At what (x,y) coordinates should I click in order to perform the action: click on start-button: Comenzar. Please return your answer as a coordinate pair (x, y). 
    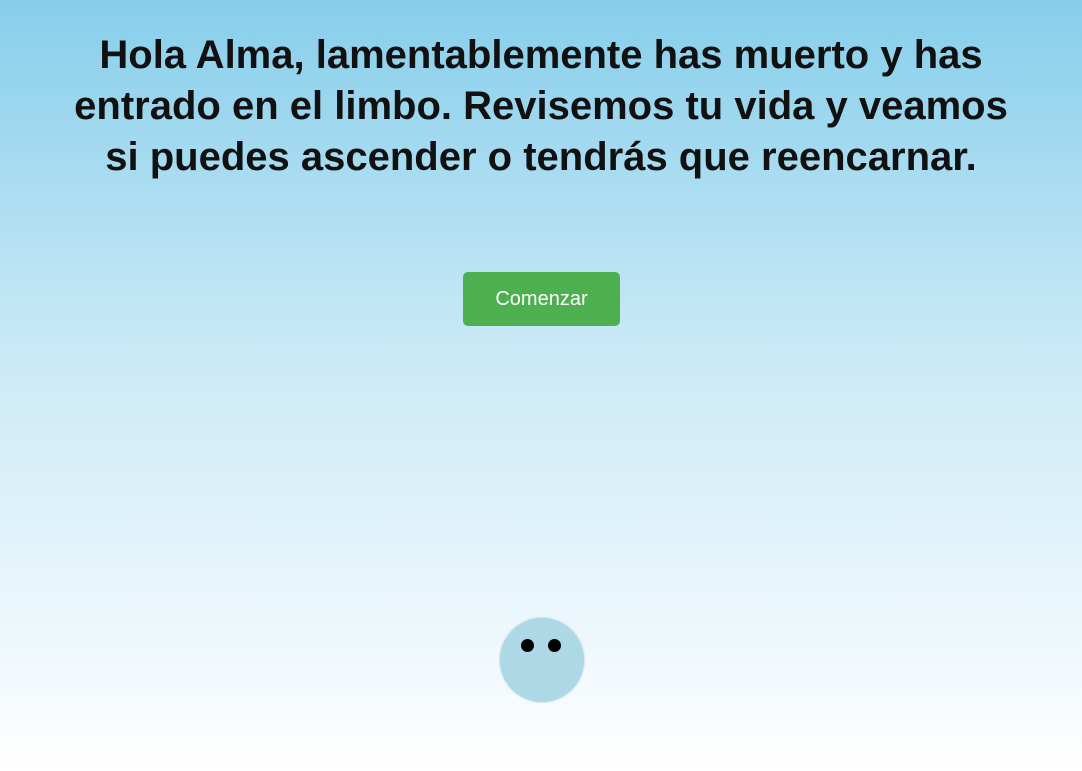
    Looking at the image, I should click on (541, 299).